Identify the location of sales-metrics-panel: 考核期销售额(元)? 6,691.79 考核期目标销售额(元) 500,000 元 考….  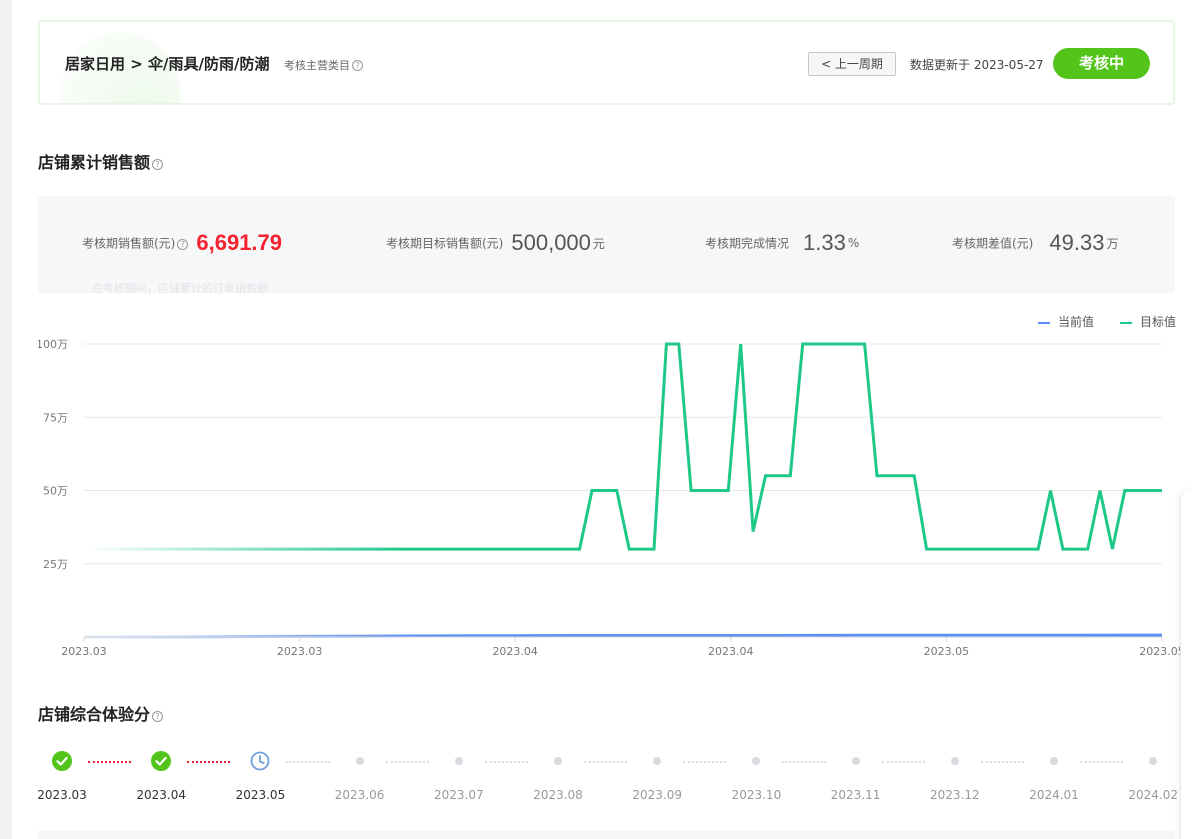
(606, 245).